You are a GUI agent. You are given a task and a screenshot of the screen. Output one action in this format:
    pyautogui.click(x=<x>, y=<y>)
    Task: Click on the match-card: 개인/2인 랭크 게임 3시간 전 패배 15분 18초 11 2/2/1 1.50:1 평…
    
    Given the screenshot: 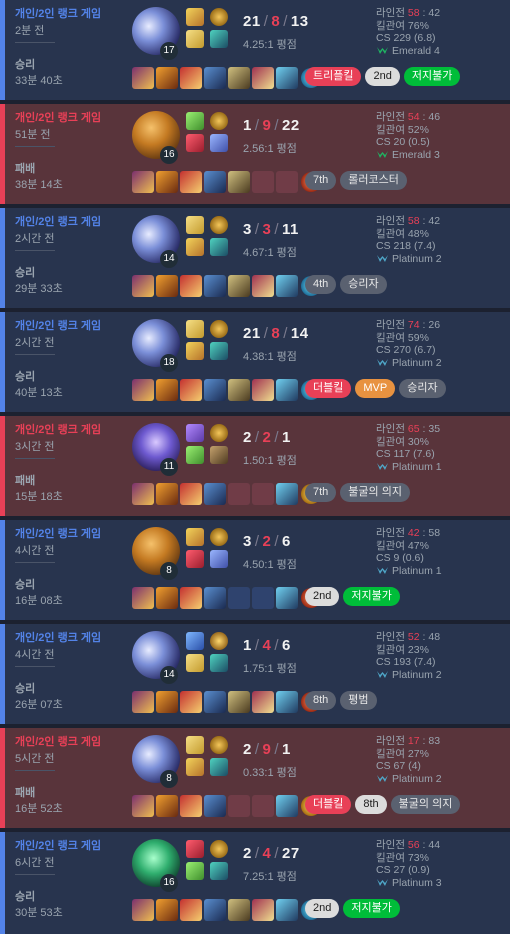 What is the action you would take?
    pyautogui.click(x=255, y=466)
    